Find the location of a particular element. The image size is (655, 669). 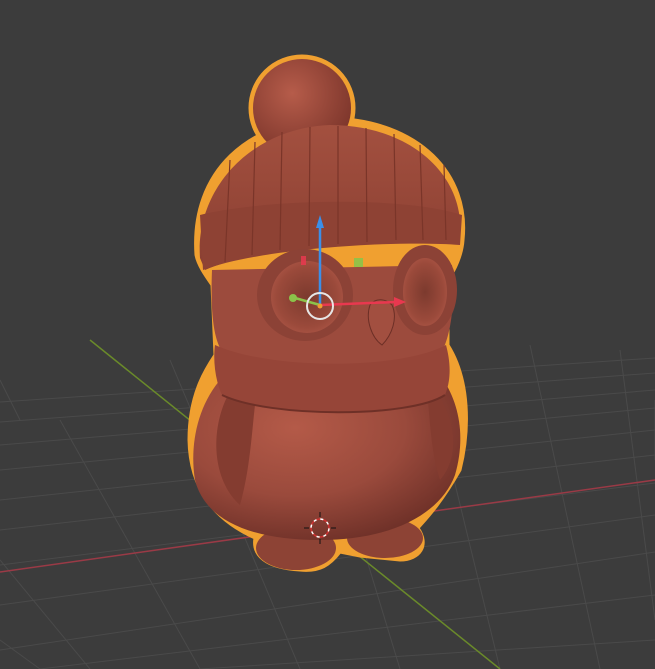

left-eye is located at coordinates (307, 297).